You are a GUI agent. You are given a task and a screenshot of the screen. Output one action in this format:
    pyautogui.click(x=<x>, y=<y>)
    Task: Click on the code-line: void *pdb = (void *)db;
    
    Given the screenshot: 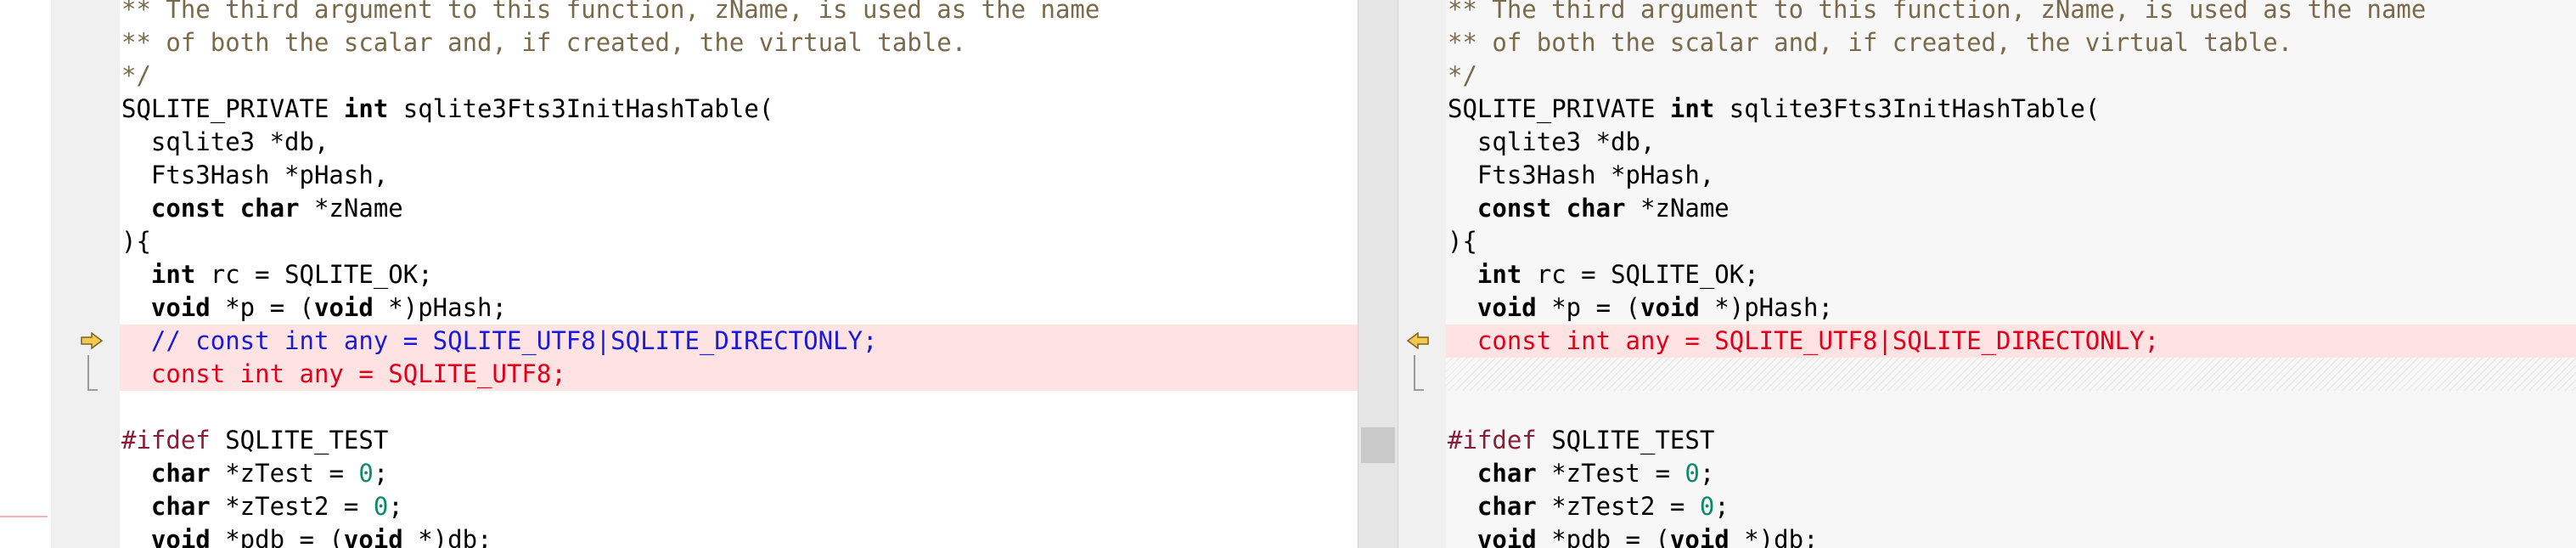 What is the action you would take?
    pyautogui.click(x=739, y=535)
    